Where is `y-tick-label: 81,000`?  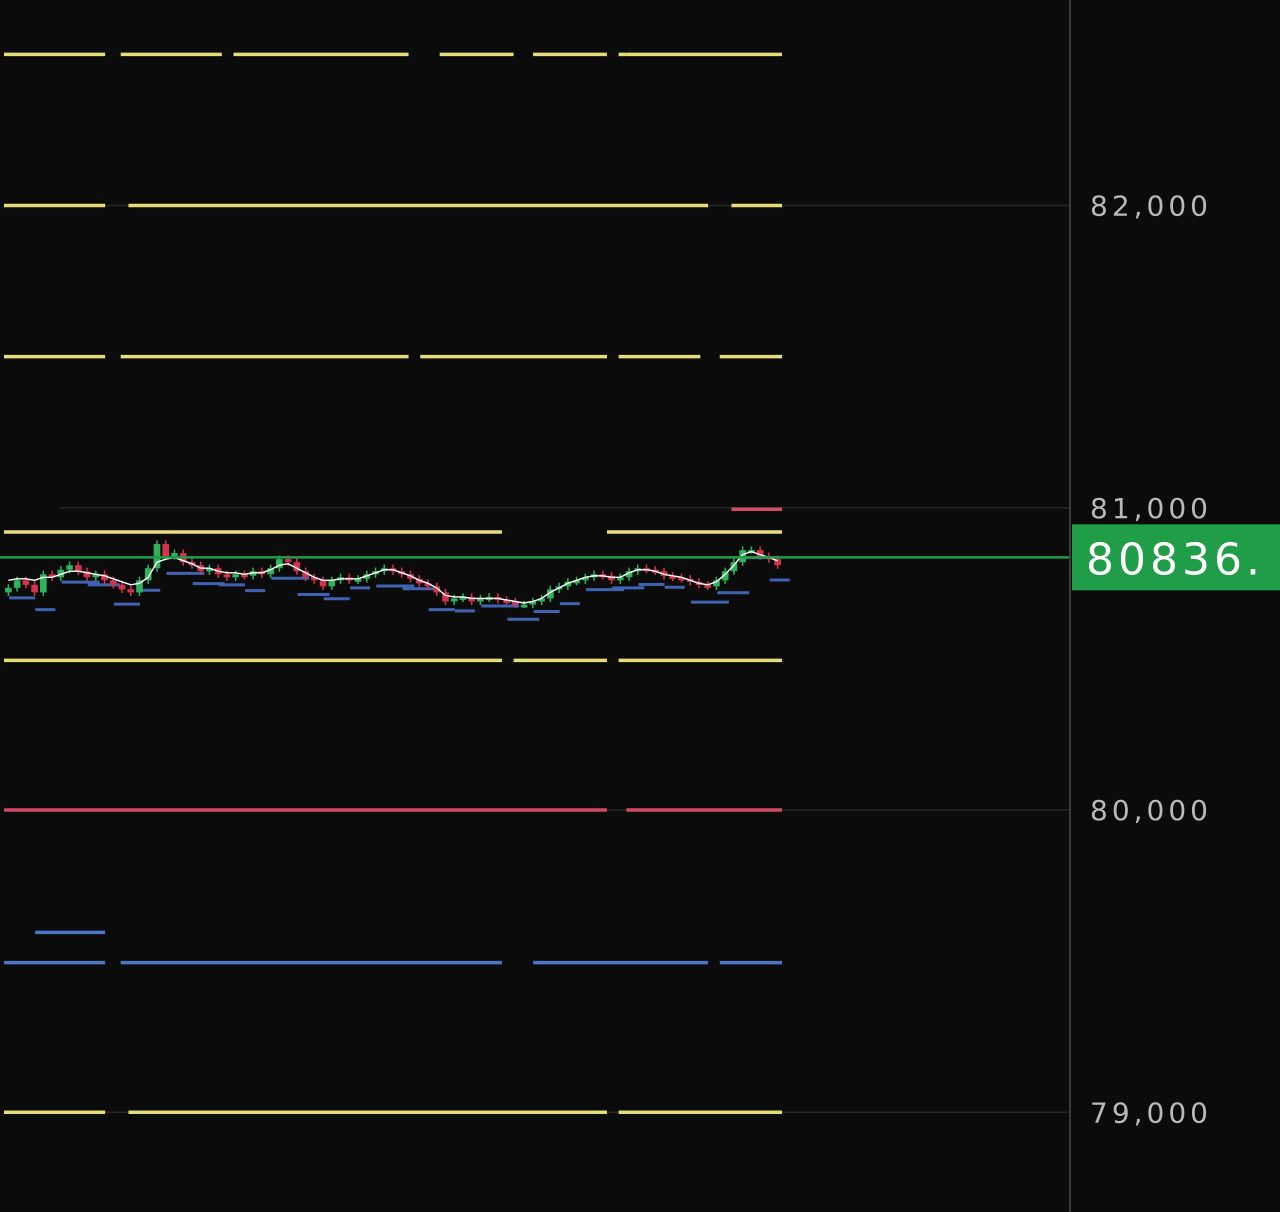 y-tick-label: 81,000 is located at coordinates (1151, 508).